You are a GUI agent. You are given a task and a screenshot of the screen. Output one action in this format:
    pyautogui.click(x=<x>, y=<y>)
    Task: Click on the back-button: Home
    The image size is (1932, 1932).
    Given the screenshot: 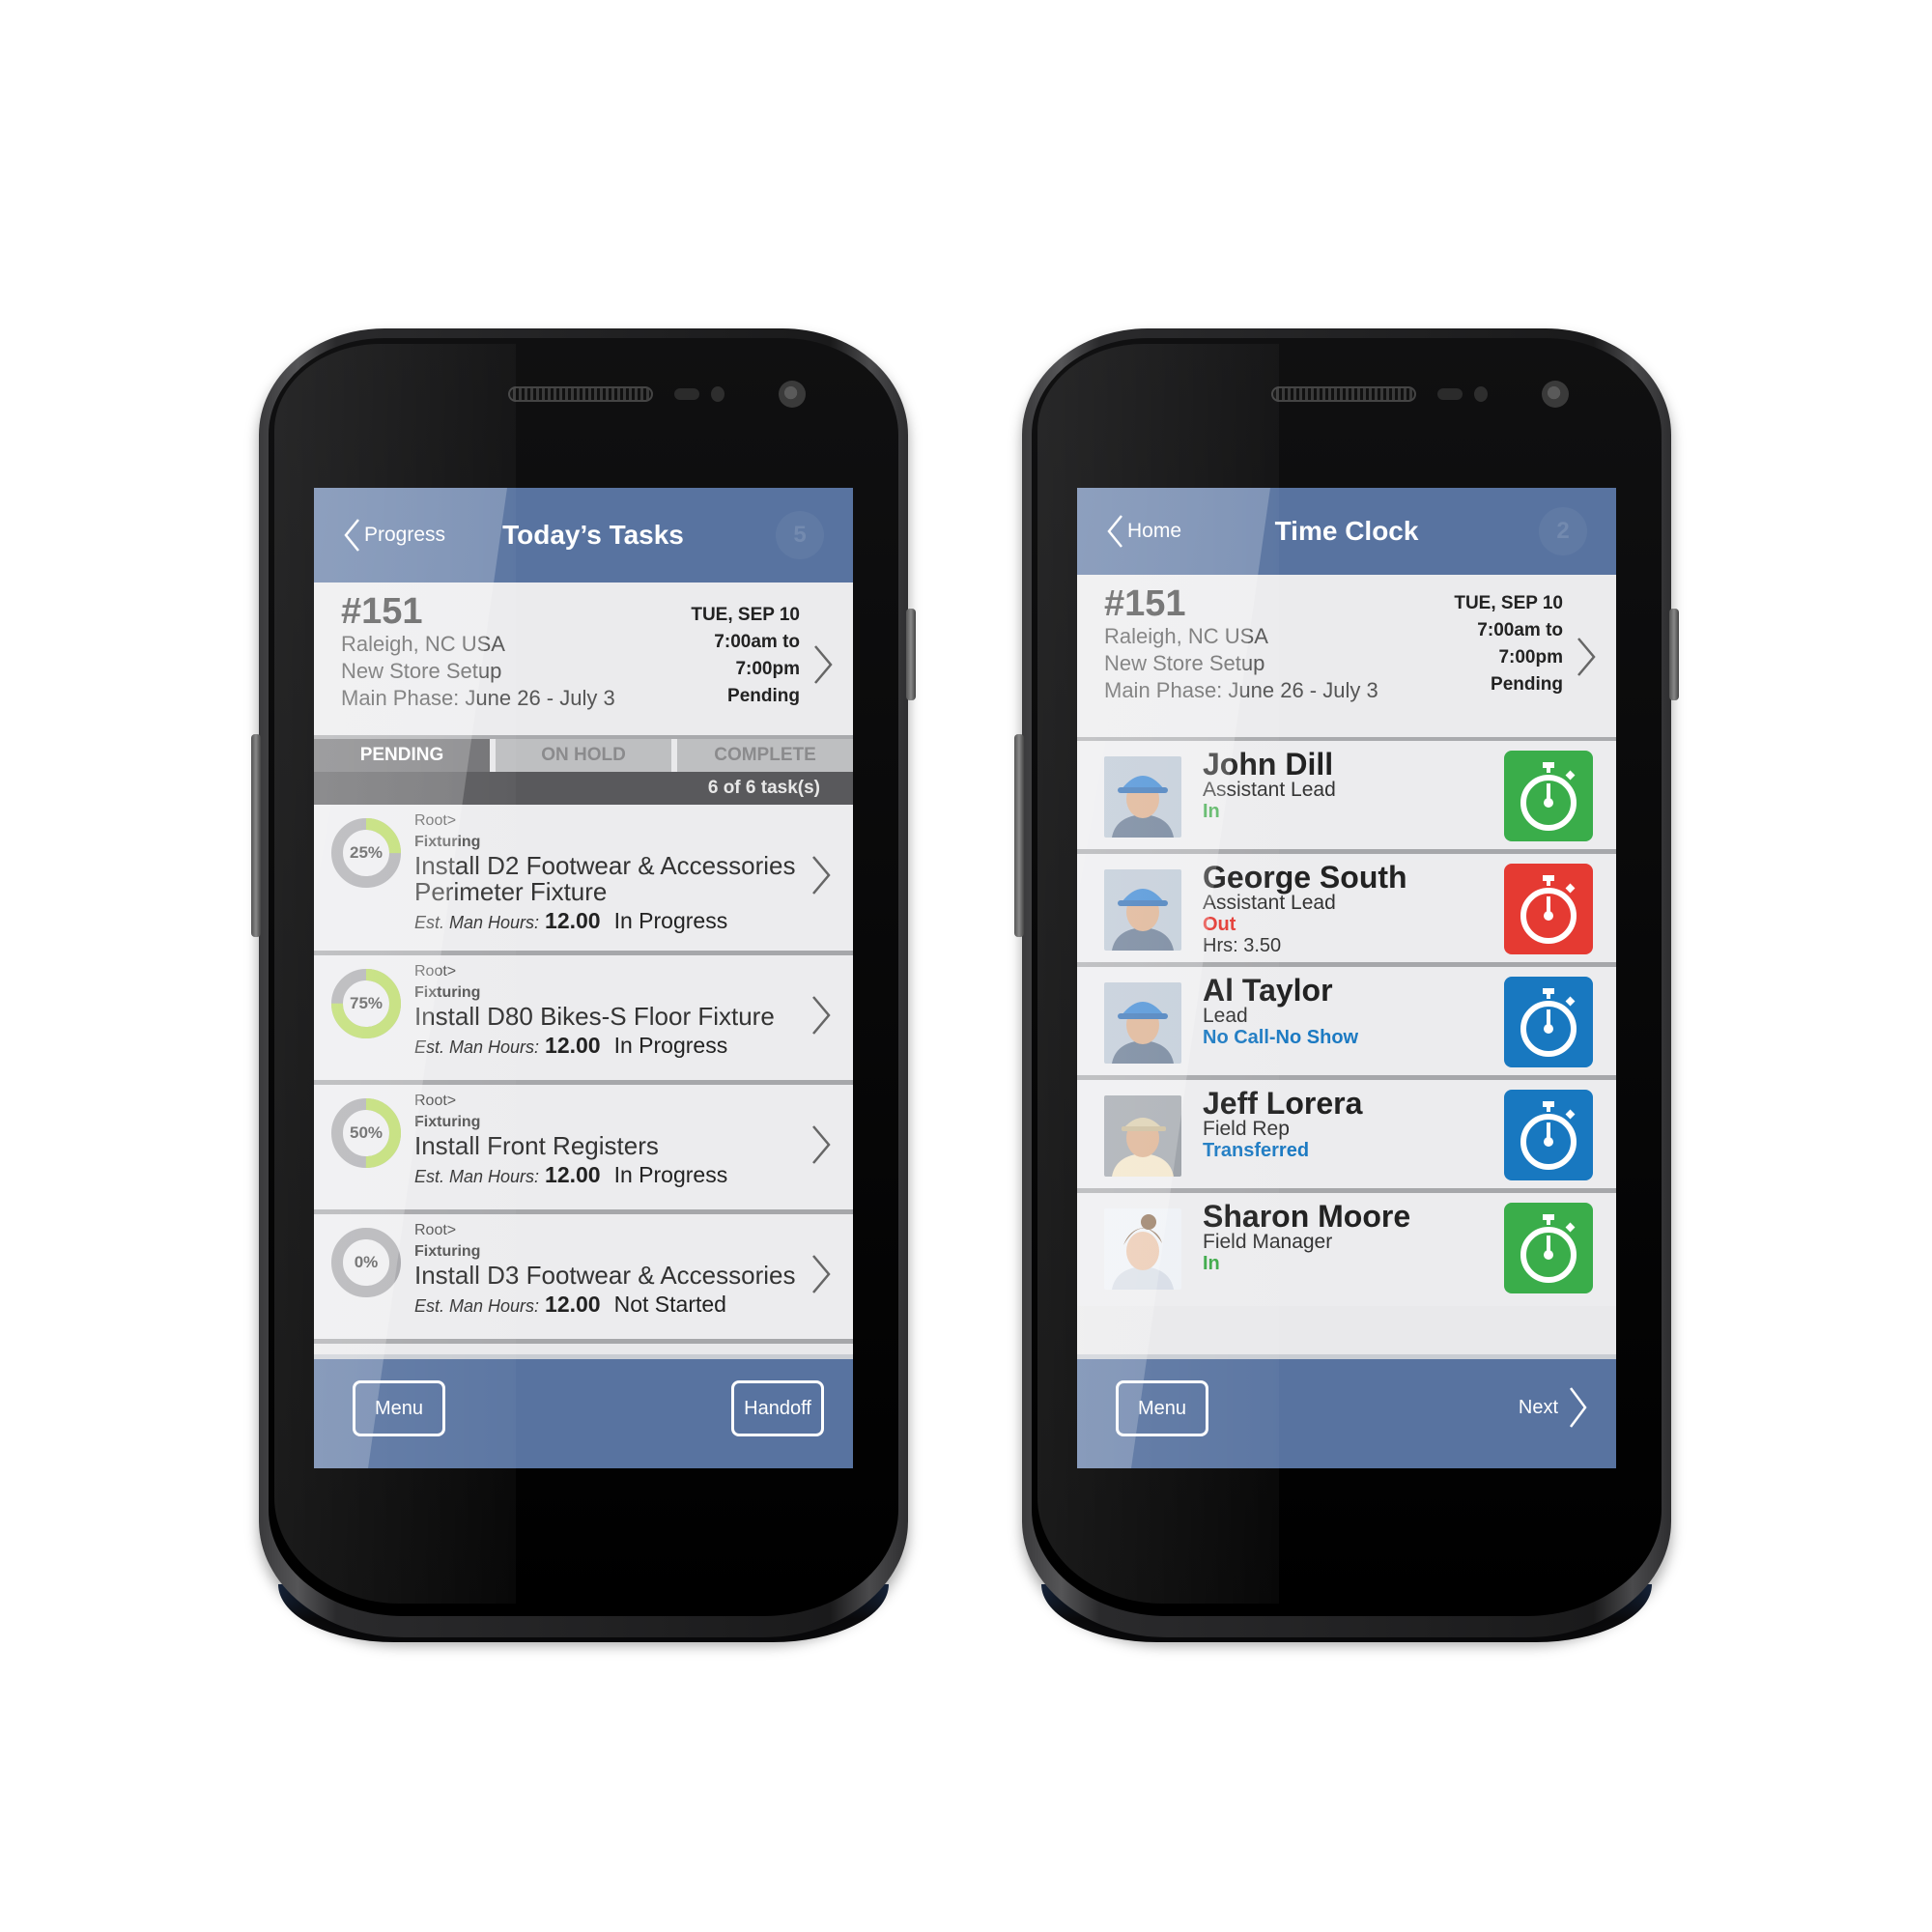 What is the action you would take?
    pyautogui.click(x=1143, y=531)
    